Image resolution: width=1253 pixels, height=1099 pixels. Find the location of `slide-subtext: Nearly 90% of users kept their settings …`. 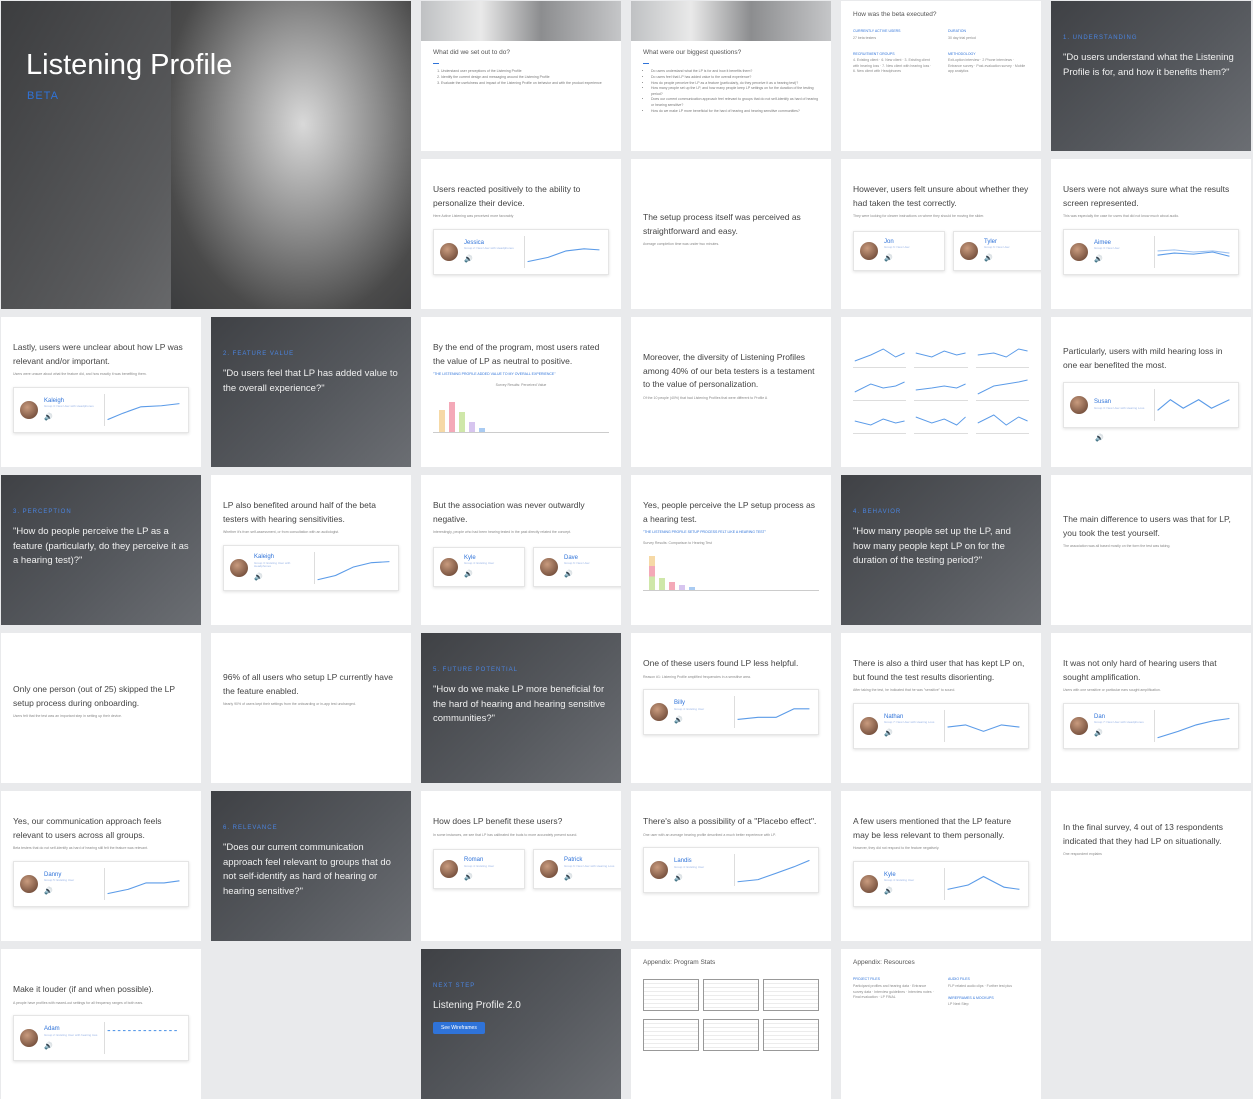

slide-subtext: Nearly 90% of users kept their settings … is located at coordinates (289, 704).